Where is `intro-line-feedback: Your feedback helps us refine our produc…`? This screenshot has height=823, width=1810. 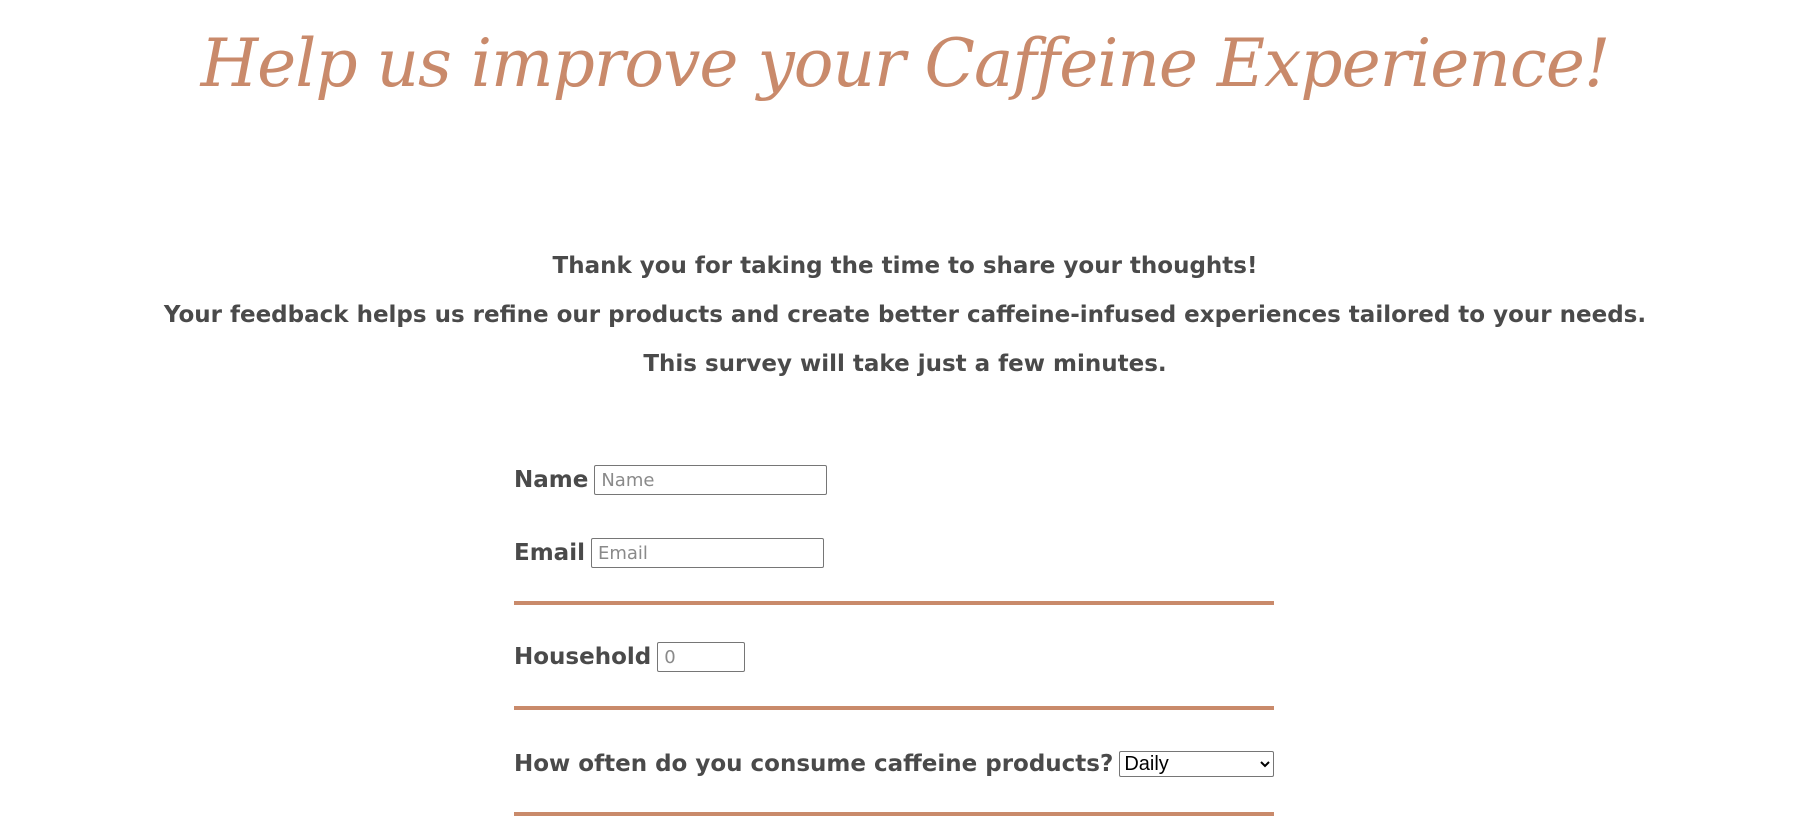
intro-line-feedback: Your feedback helps us refine our produc… is located at coordinates (905, 315).